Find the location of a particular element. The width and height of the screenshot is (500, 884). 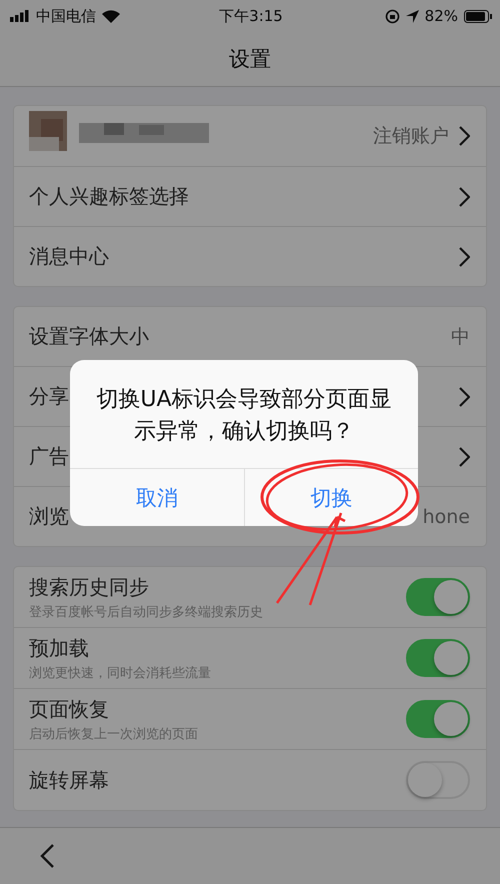

battery-icon is located at coordinates (478, 16).